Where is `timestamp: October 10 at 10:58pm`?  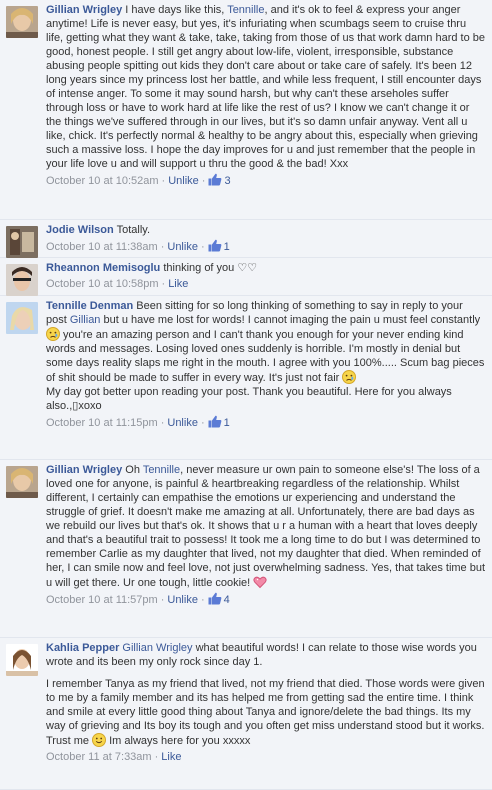 timestamp: October 10 at 10:58pm is located at coordinates (102, 284).